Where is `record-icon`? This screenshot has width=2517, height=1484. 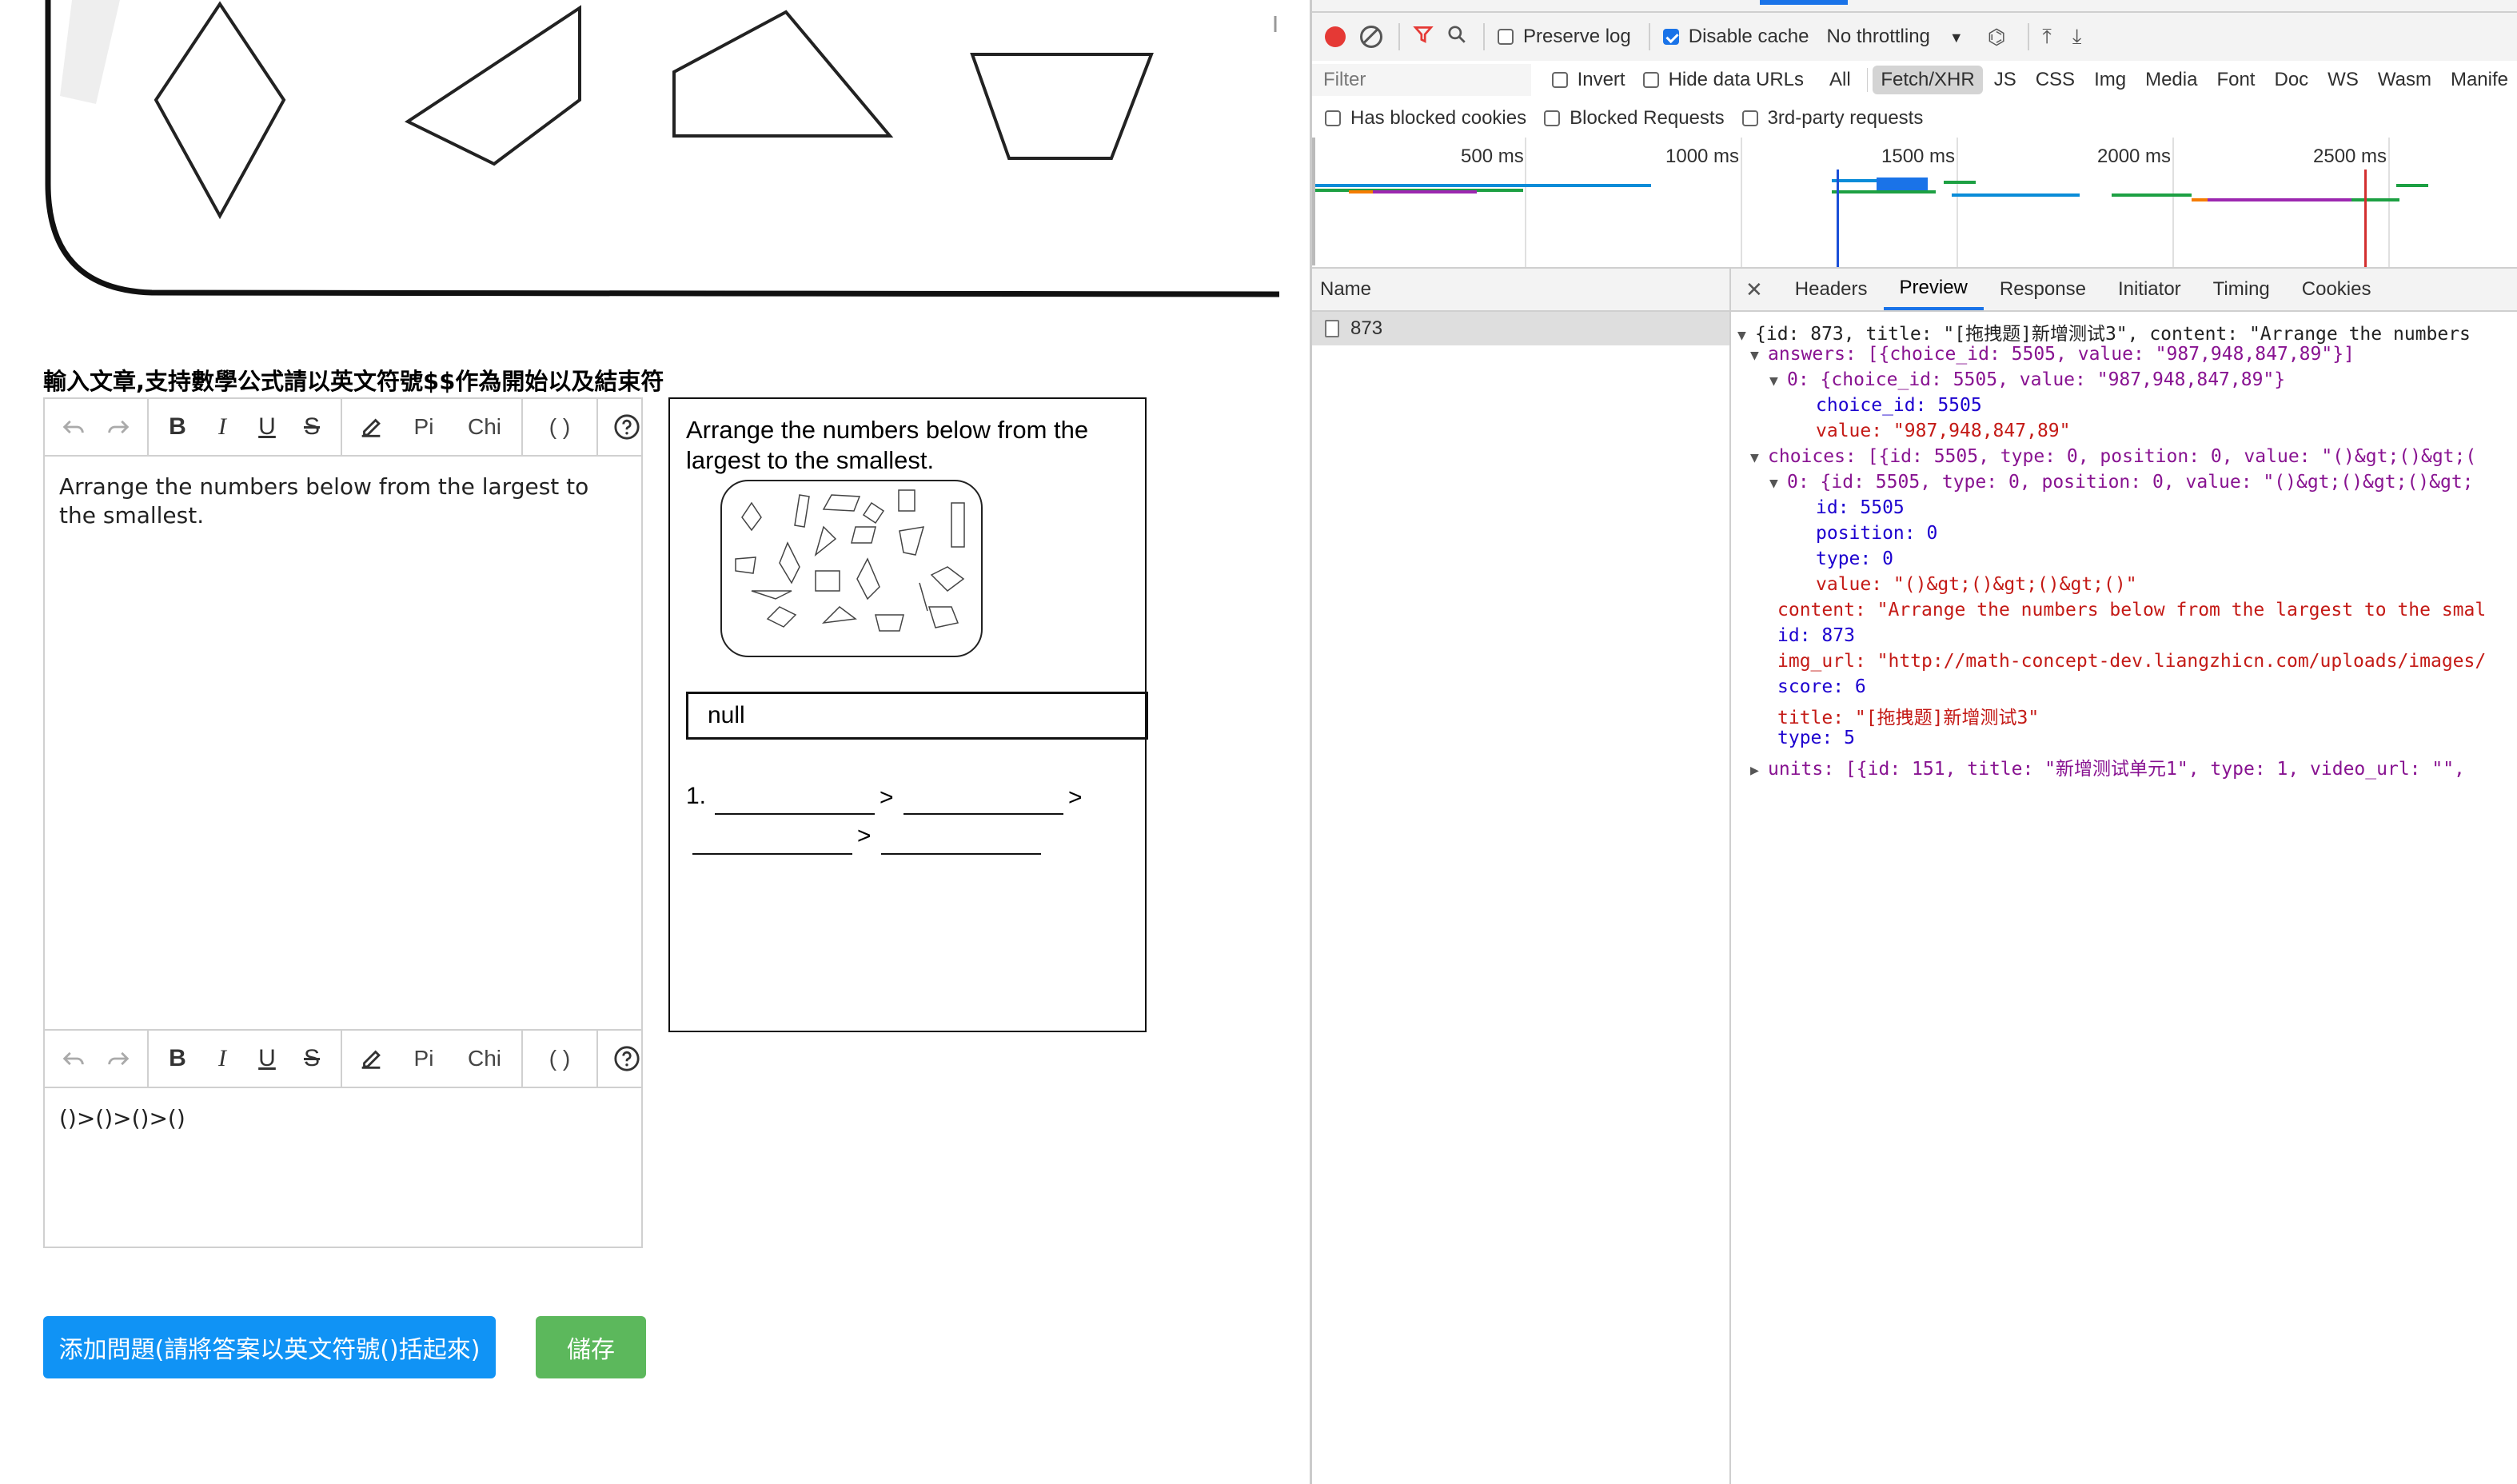
record-icon is located at coordinates (1335, 36).